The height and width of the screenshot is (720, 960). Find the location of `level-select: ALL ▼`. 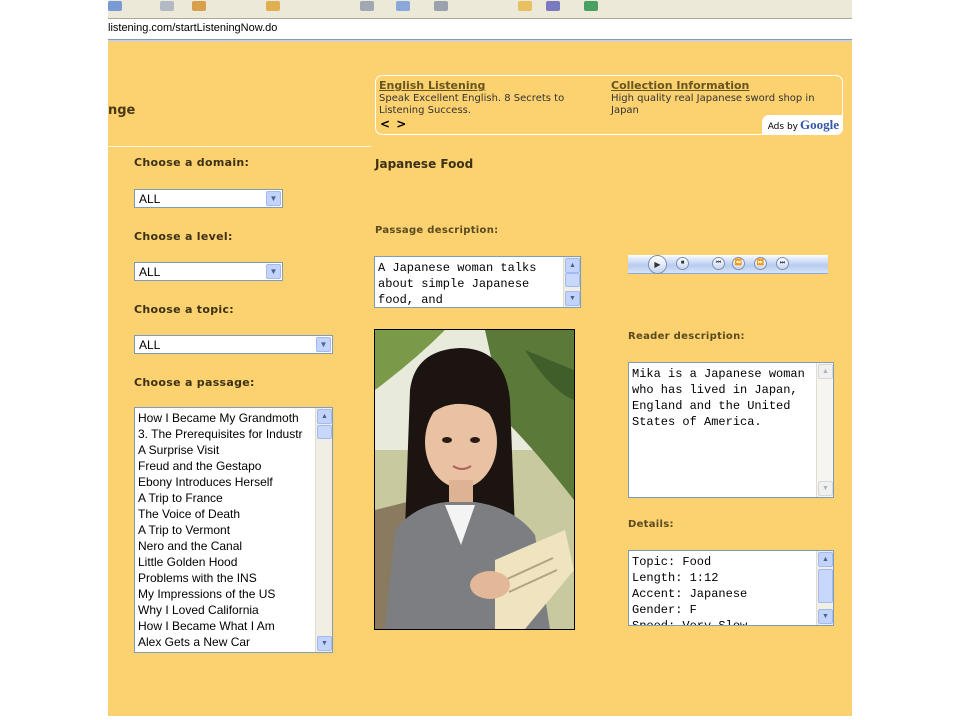

level-select: ALL ▼ is located at coordinates (208, 271).